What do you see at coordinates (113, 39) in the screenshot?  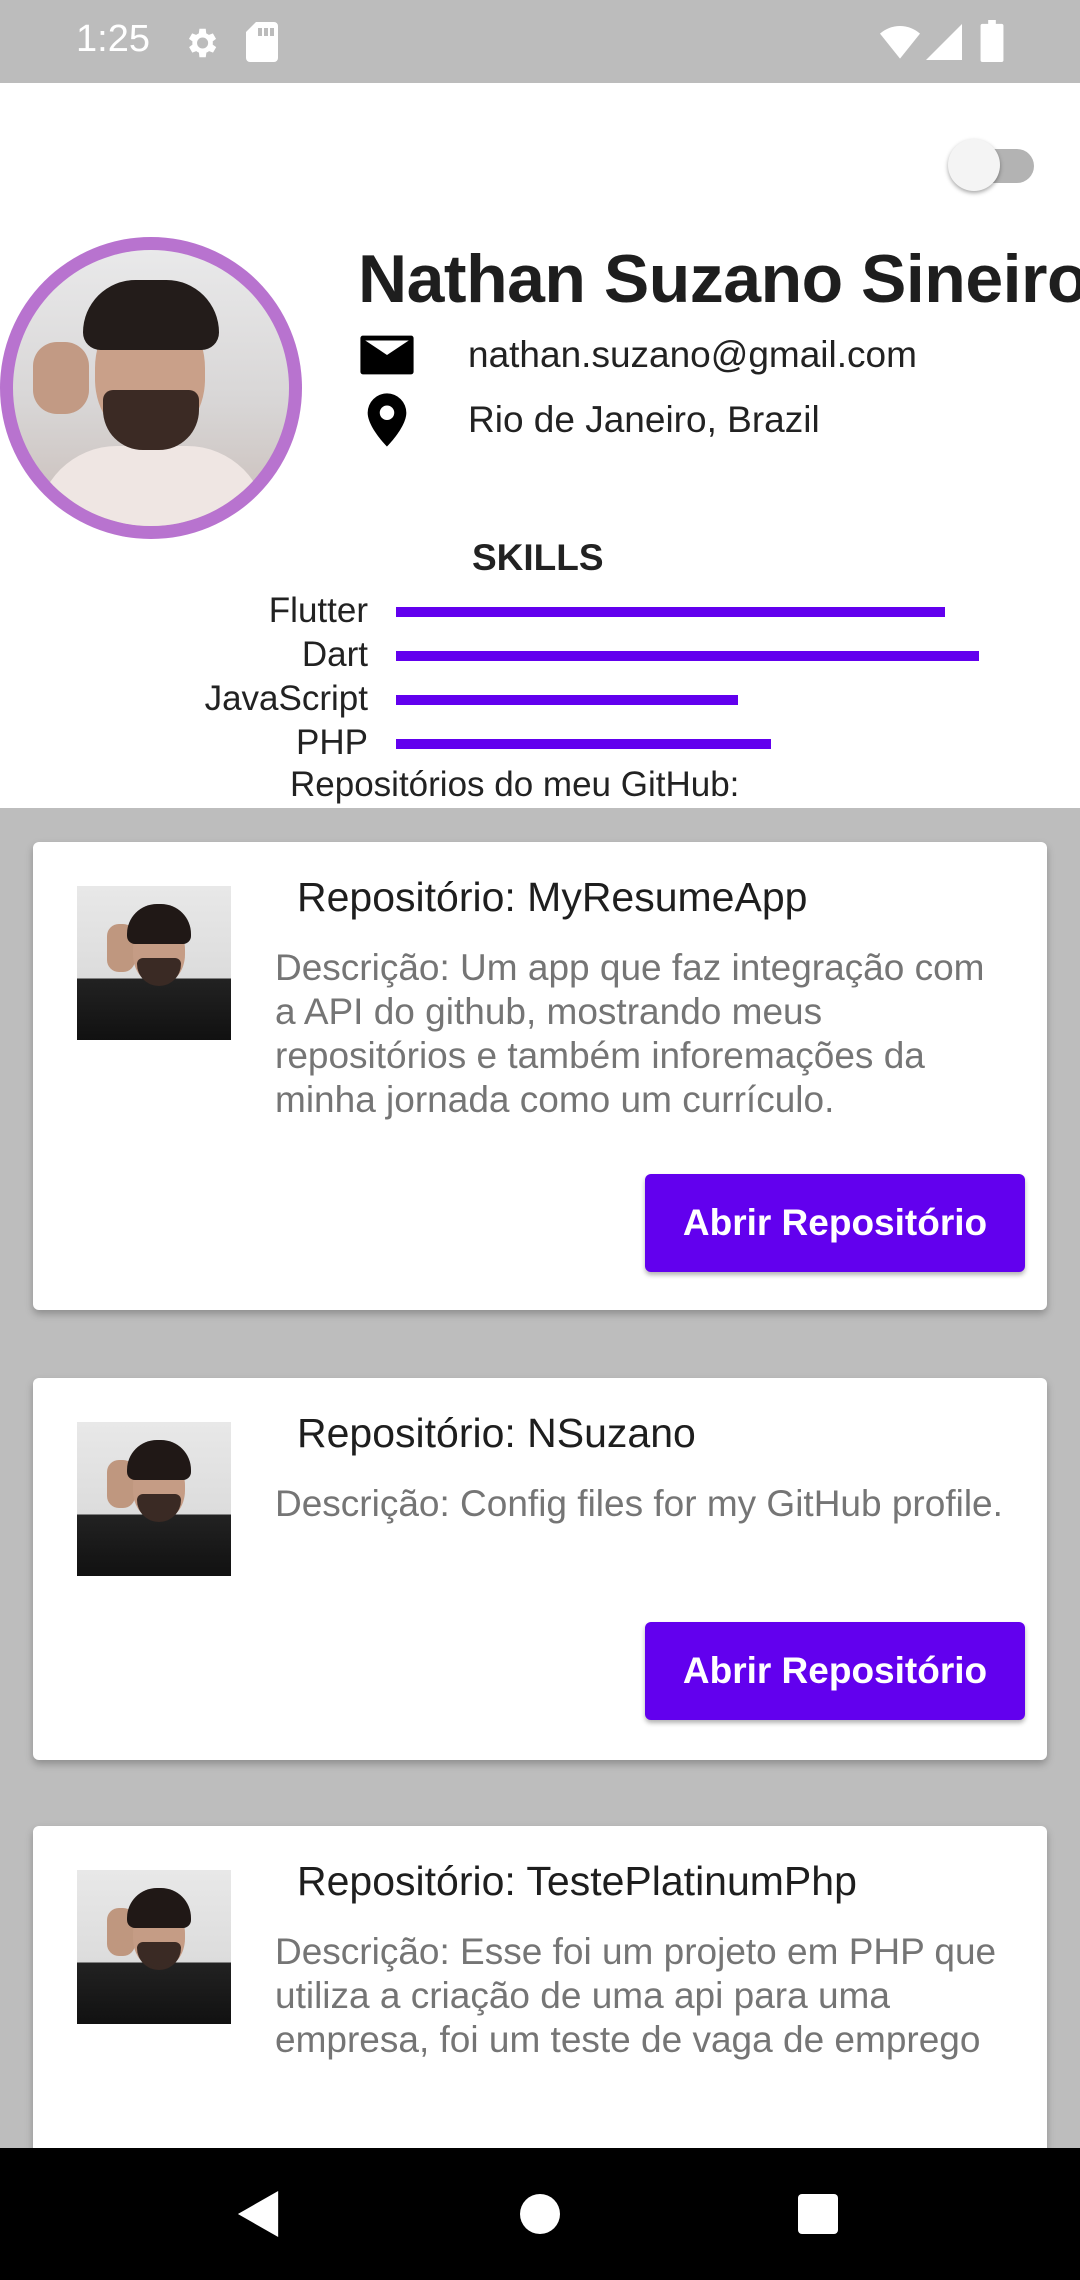 I see `status-time: 1:25` at bounding box center [113, 39].